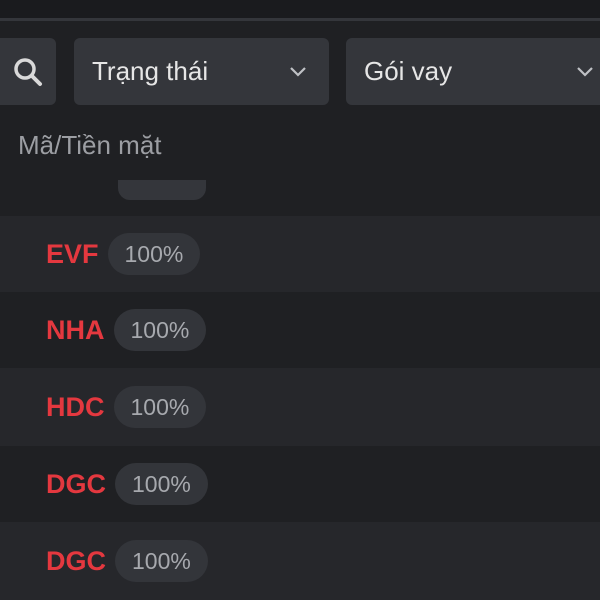 The height and width of the screenshot is (600, 600). What do you see at coordinates (75, 406) in the screenshot?
I see `stock-code: HDC` at bounding box center [75, 406].